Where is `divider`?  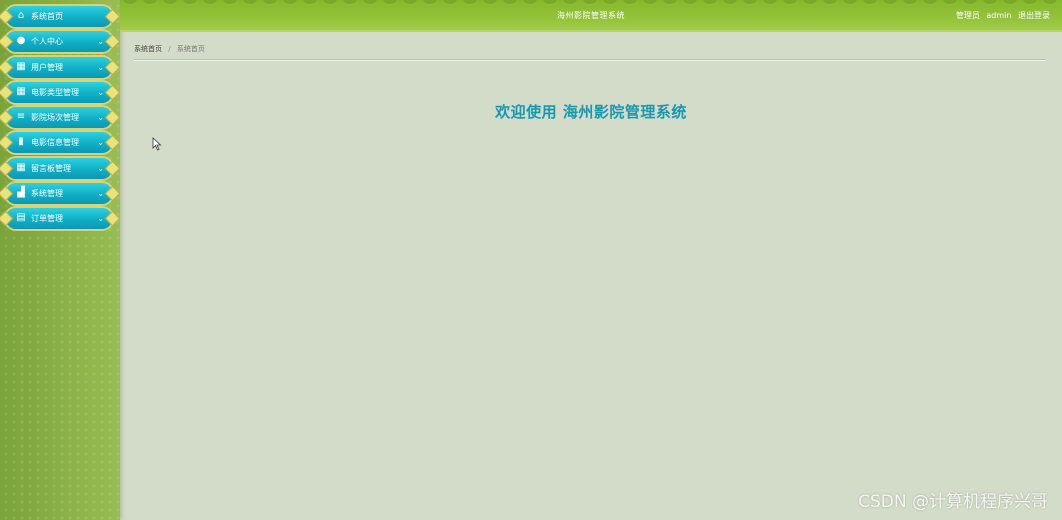
divider is located at coordinates (590, 60).